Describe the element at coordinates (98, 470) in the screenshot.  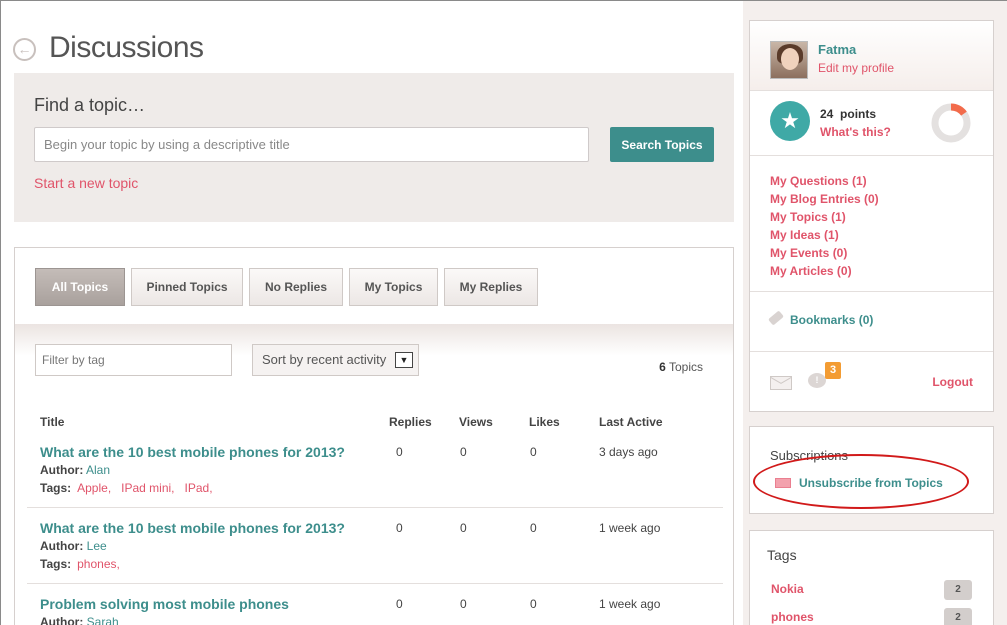
I see `author-link: Alan` at that location.